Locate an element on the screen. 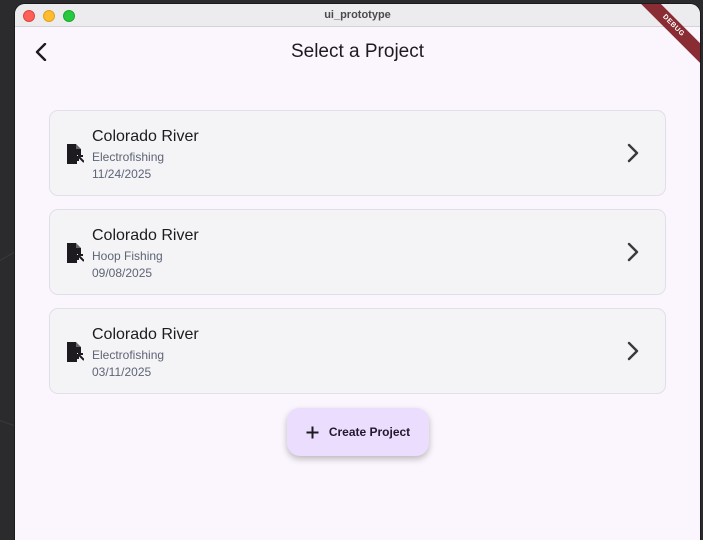  project-card: Colorado River Electrofishing 11/24/2025 is located at coordinates (357, 153).